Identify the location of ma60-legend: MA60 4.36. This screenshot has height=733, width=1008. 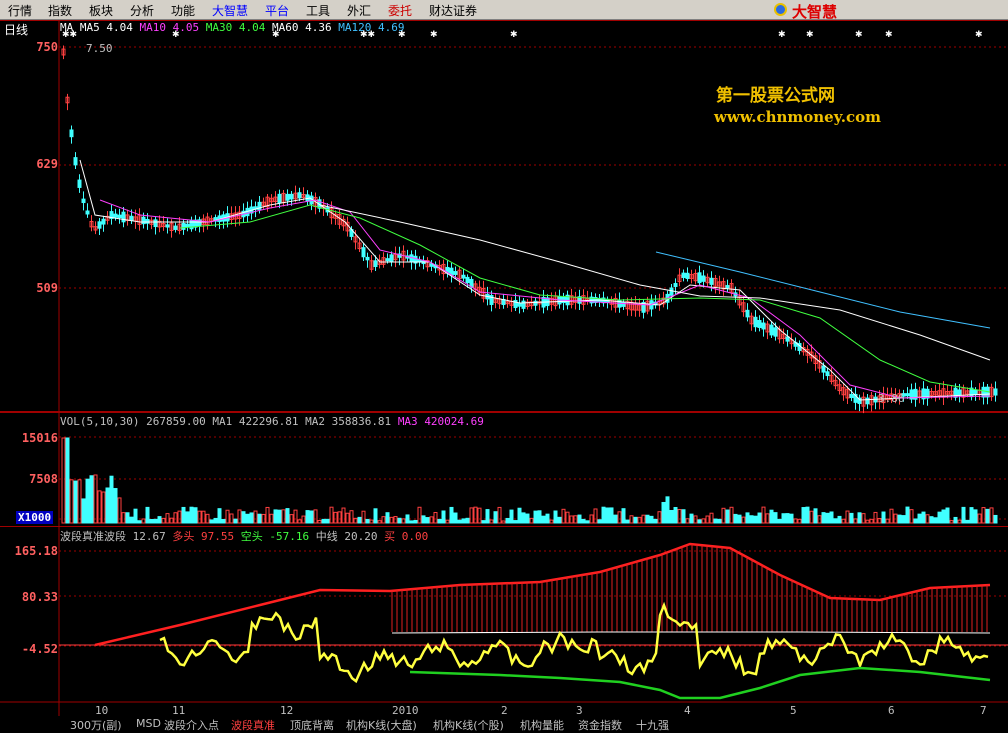
(302, 27).